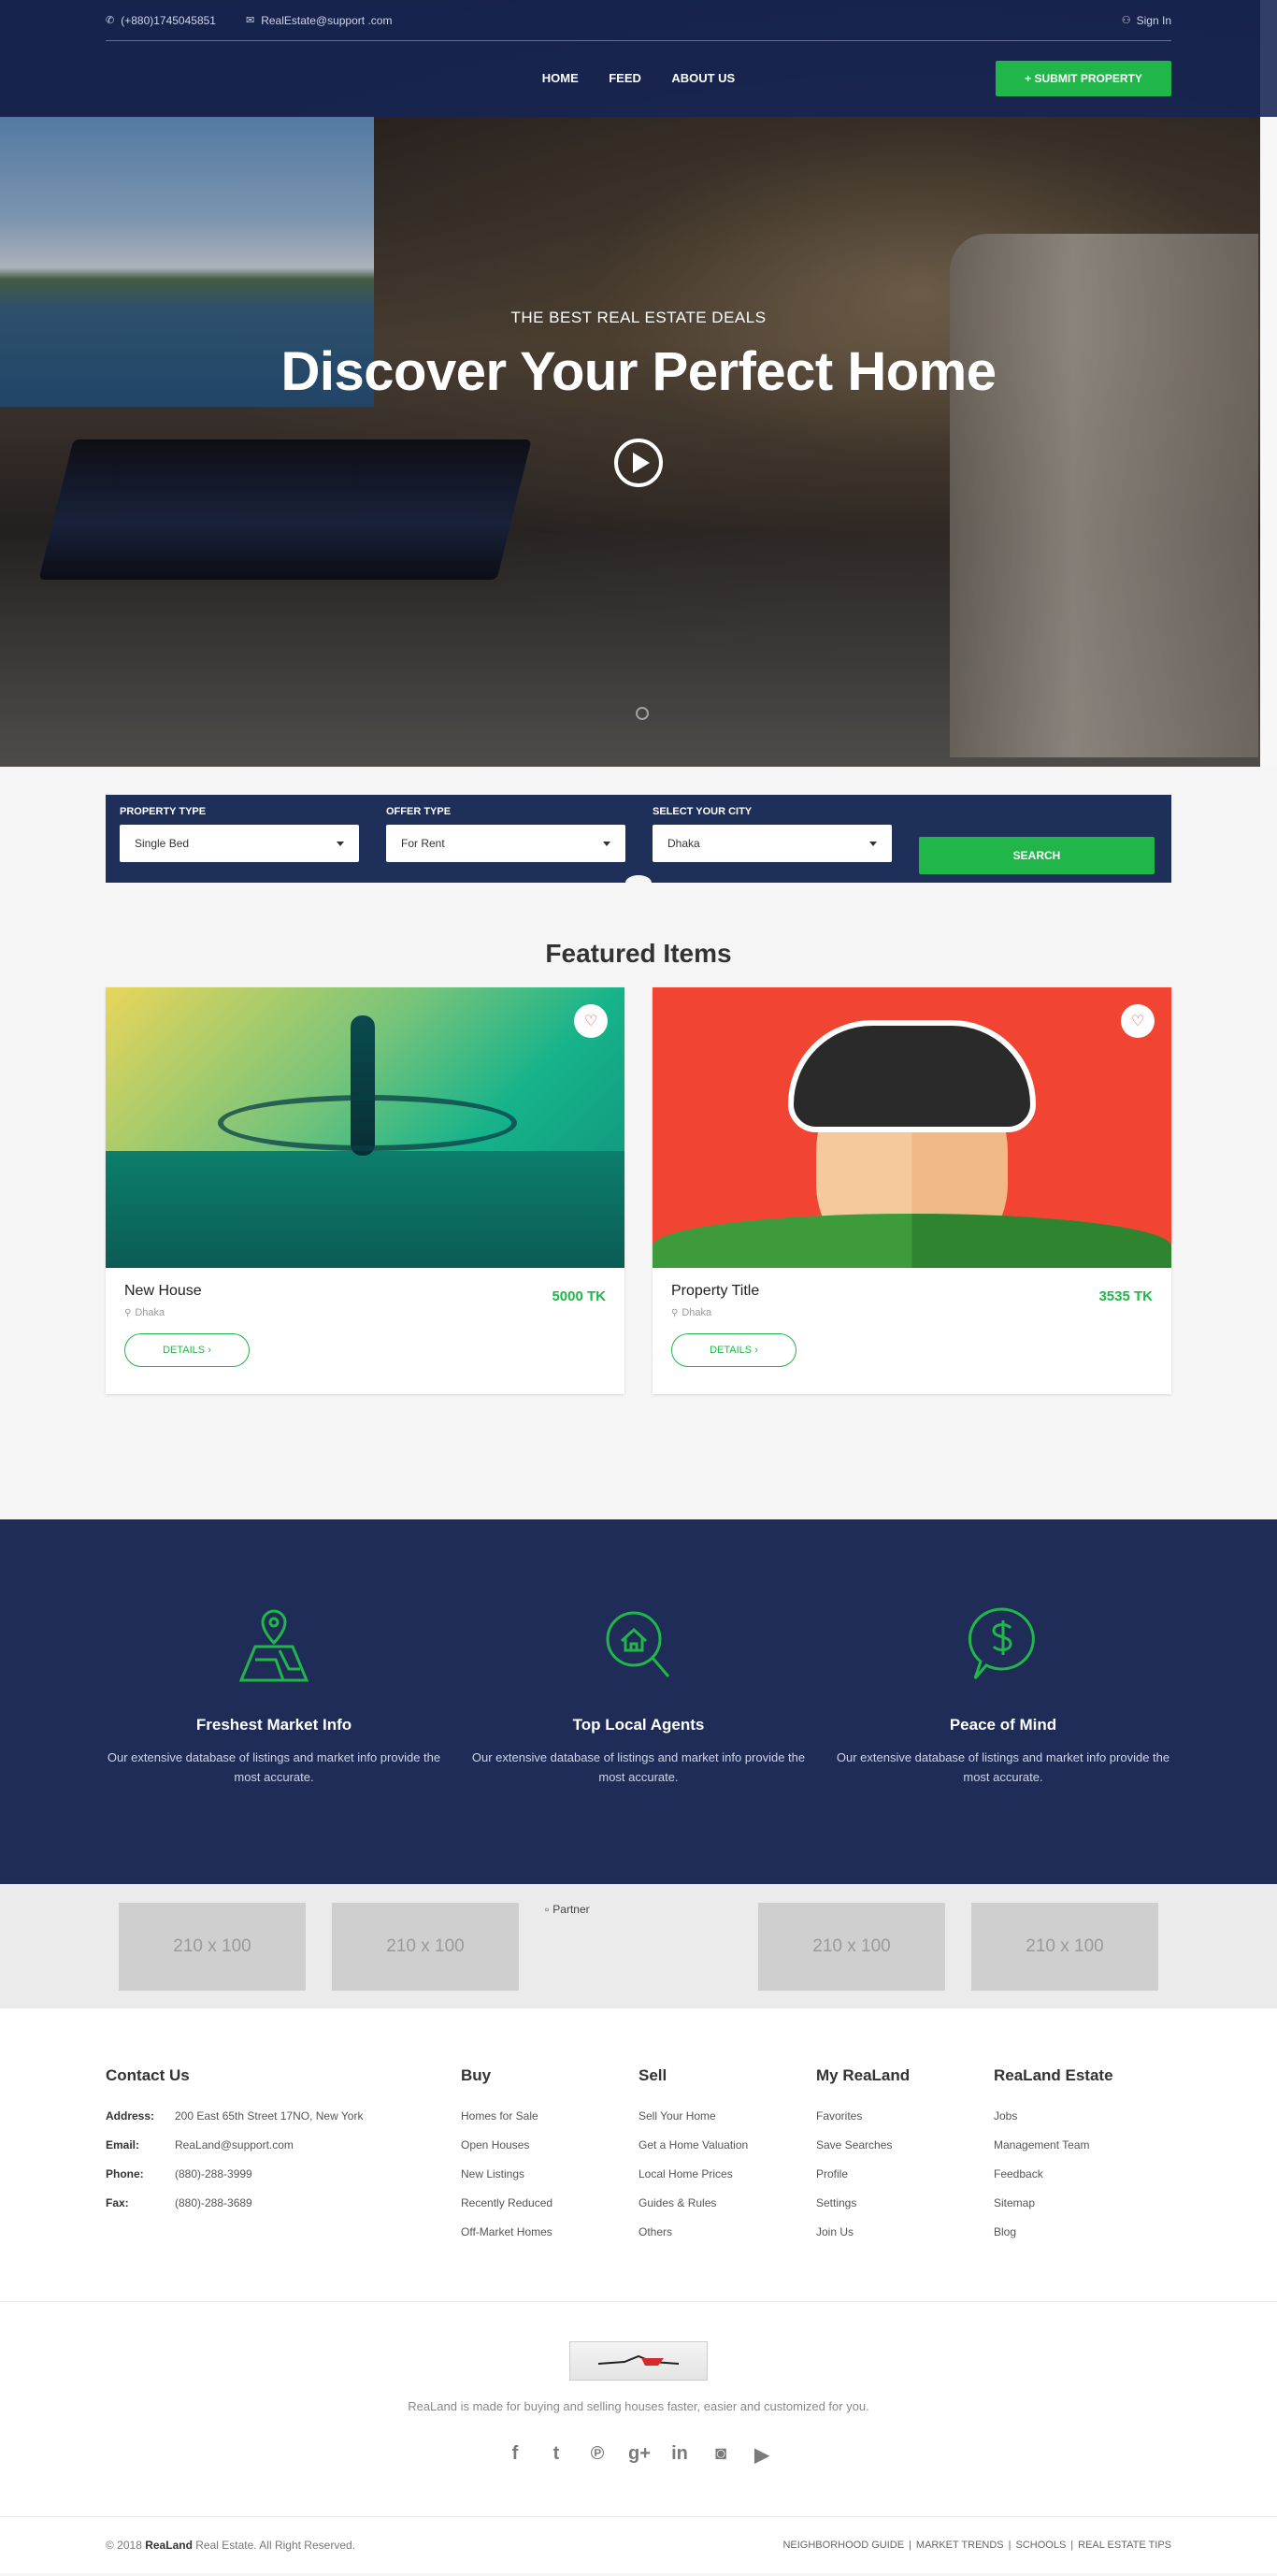 The height and width of the screenshot is (2576, 1277). What do you see at coordinates (641, 463) in the screenshot?
I see `play-icon` at bounding box center [641, 463].